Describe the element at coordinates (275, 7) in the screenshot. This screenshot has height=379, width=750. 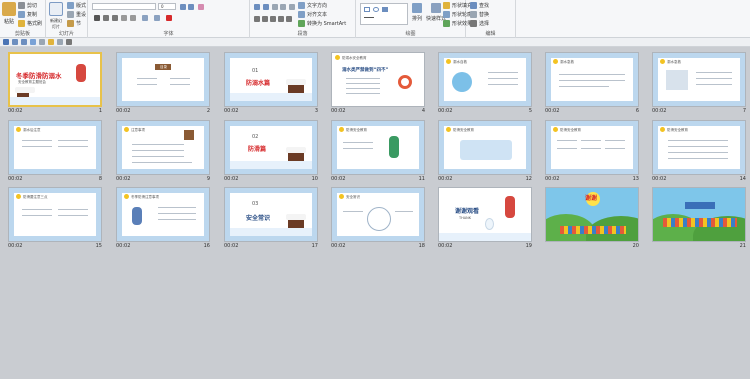
I see `decrease-indent-icon` at that location.